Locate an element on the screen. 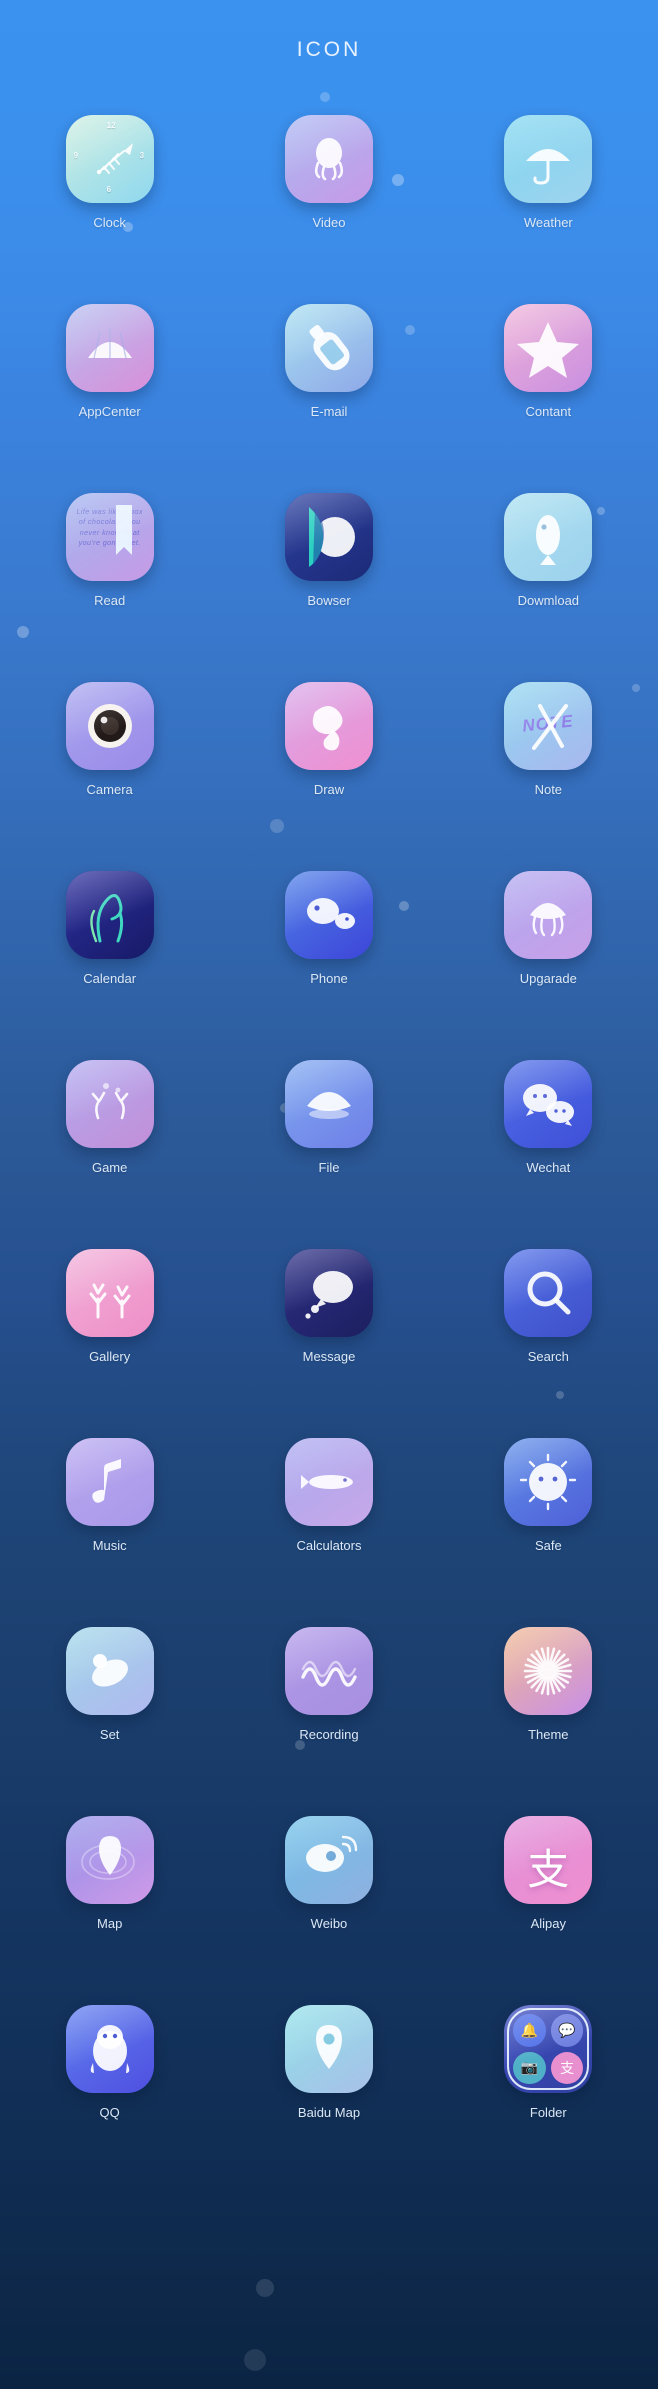 The width and height of the screenshot is (658, 2389). icon-row: Camera Draw NOTE Note is located at coordinates (329, 776).